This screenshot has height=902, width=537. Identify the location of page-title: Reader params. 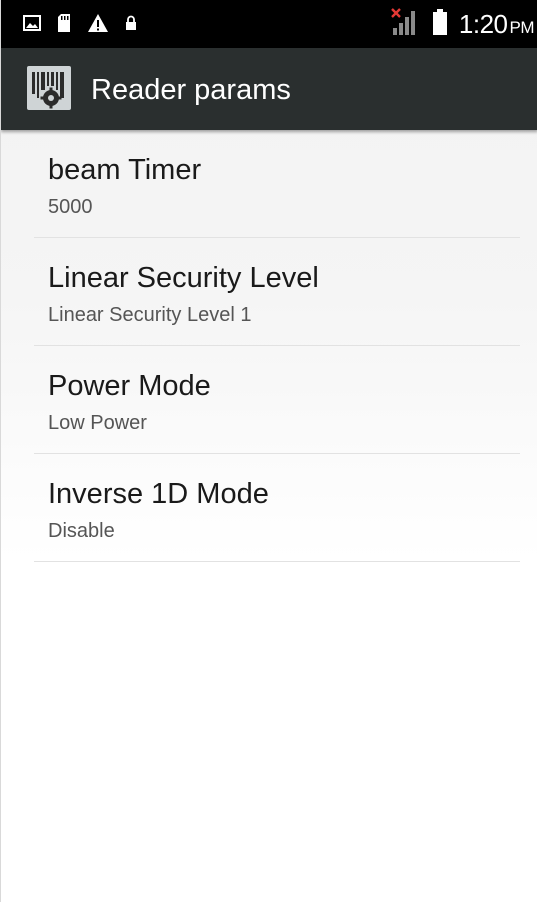
(191, 90).